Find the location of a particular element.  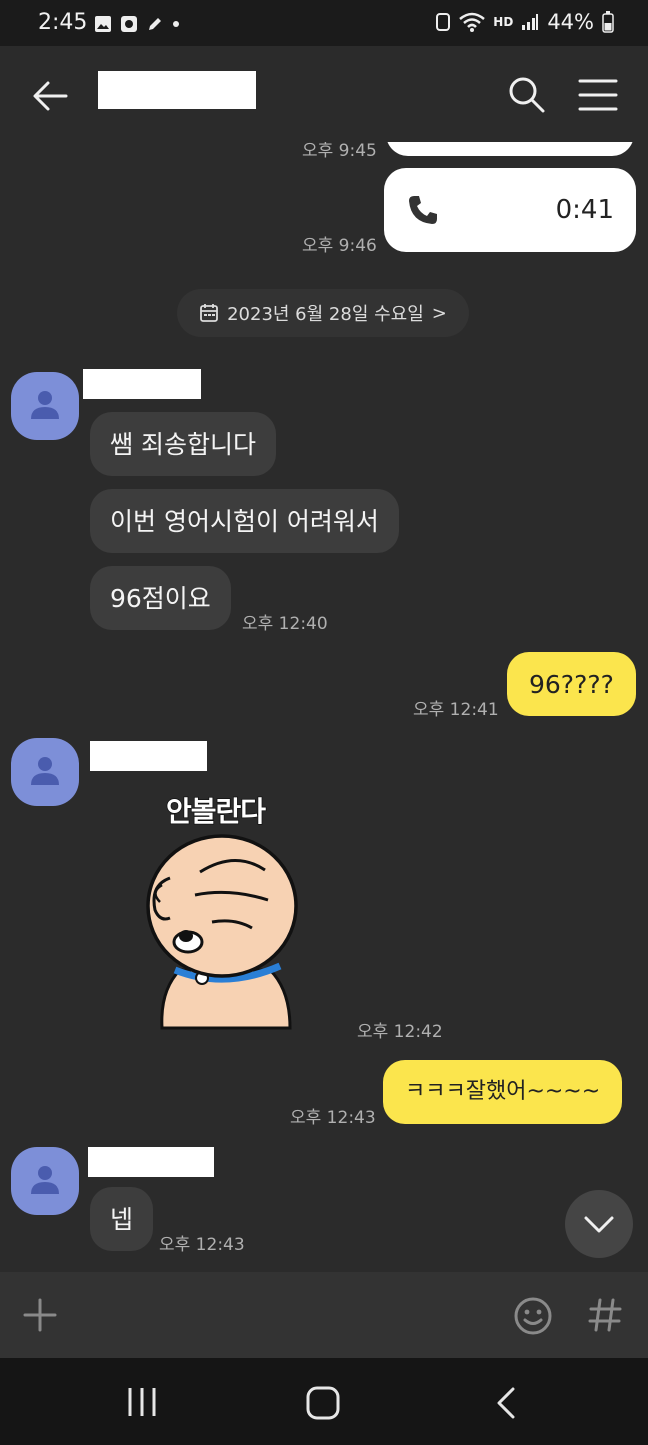

plus-icon is located at coordinates (40, 1315).